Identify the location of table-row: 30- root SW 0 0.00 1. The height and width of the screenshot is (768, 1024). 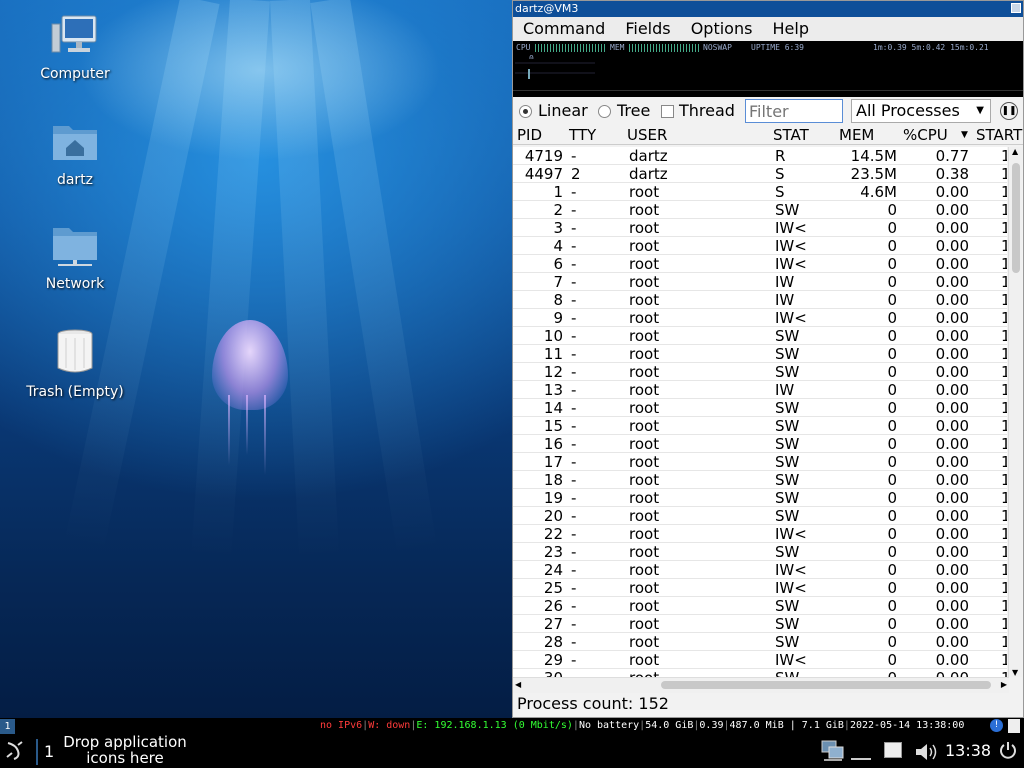
(760, 673).